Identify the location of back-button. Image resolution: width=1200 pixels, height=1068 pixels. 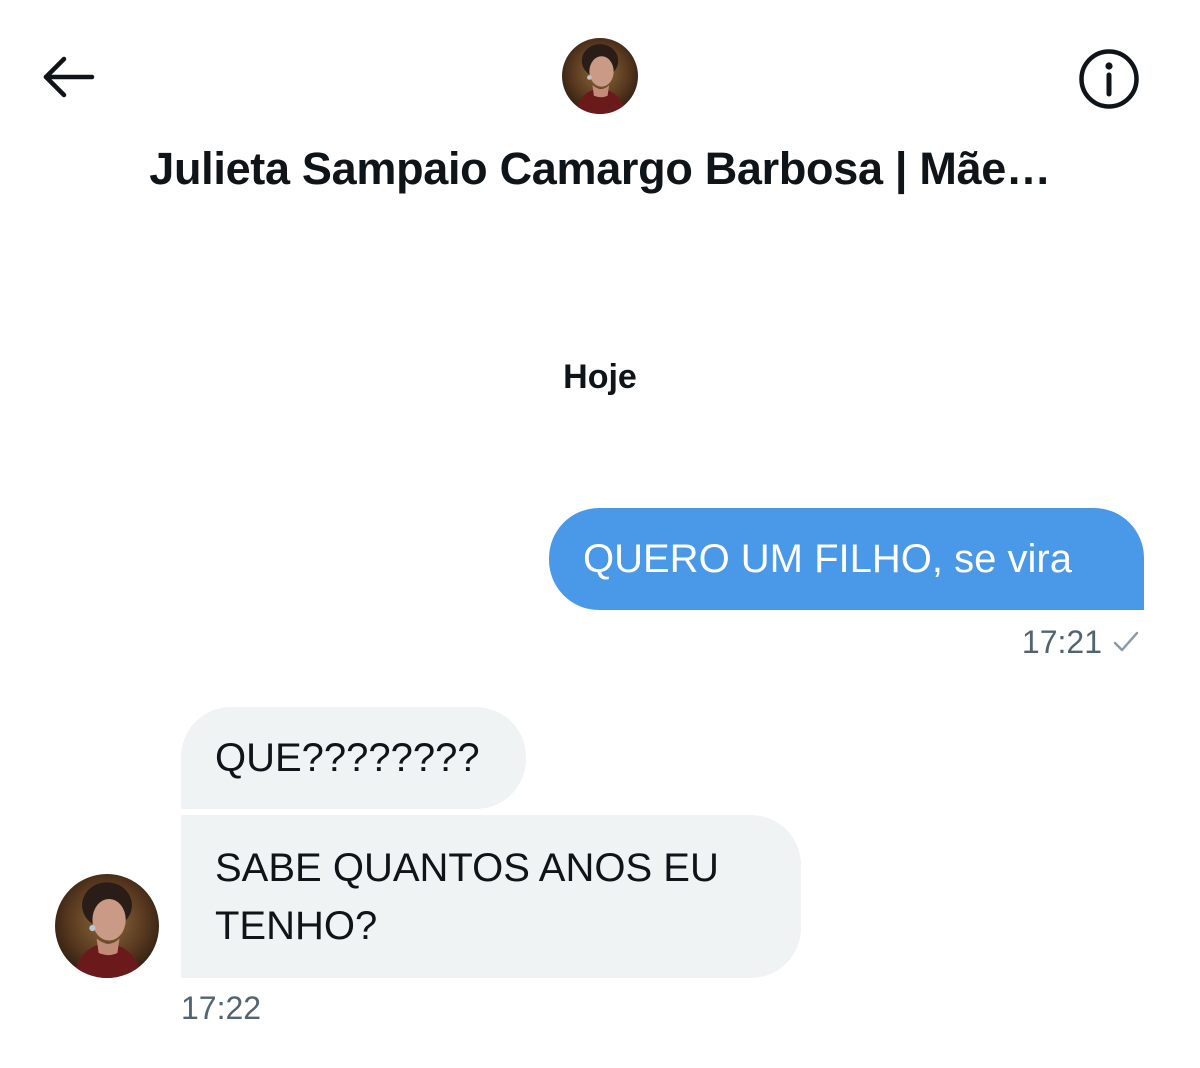
(69, 77).